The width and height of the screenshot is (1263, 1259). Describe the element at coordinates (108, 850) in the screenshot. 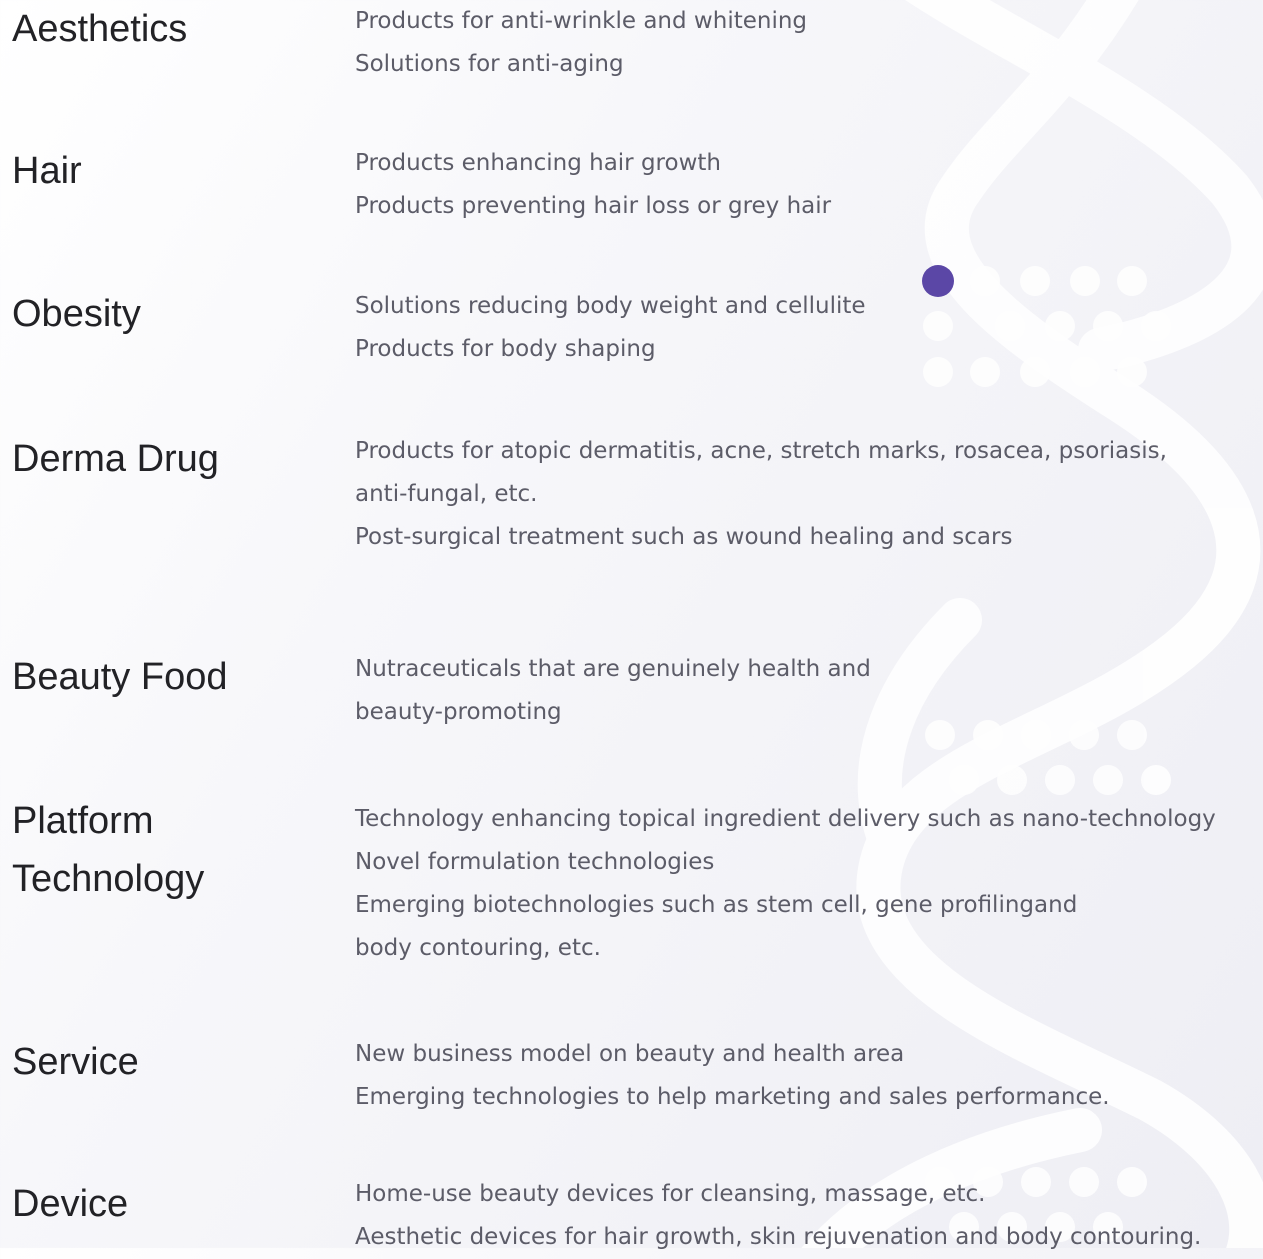

I see `category-title: Platform Technology` at that location.